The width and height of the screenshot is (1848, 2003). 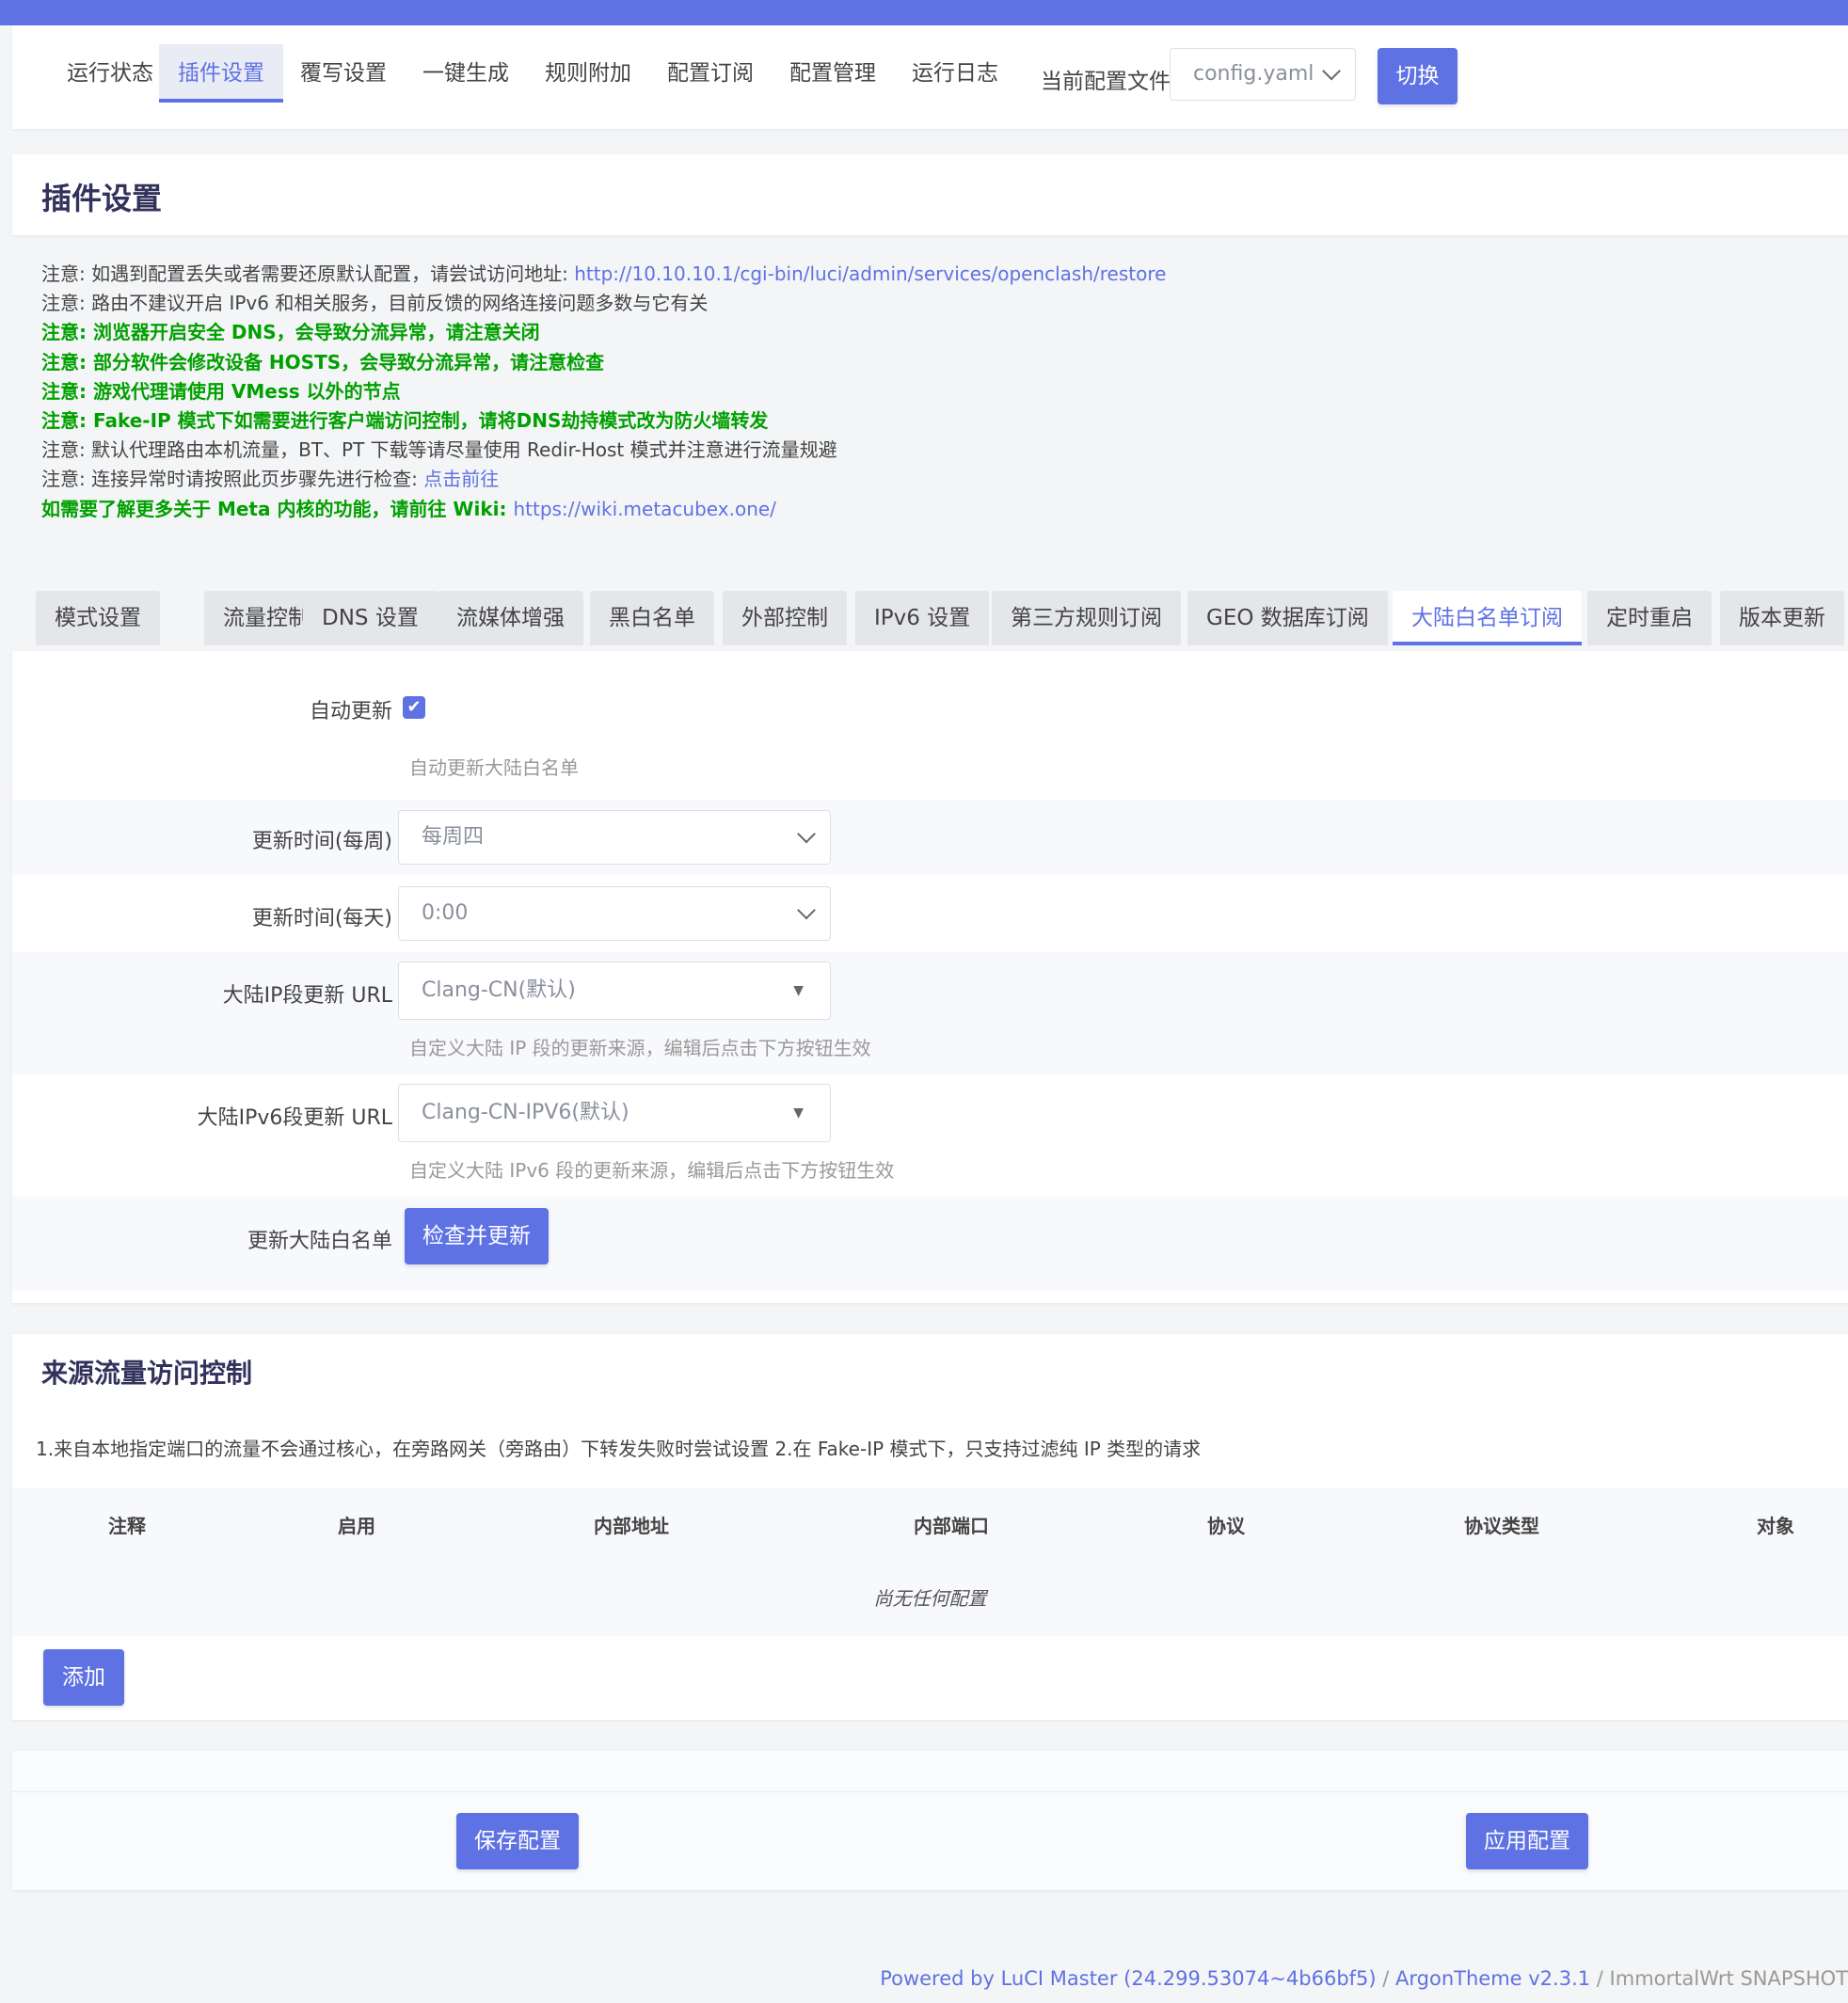 What do you see at coordinates (930, 837) in the screenshot?
I see `update-week-row: 更新时间(每周) 每周四` at bounding box center [930, 837].